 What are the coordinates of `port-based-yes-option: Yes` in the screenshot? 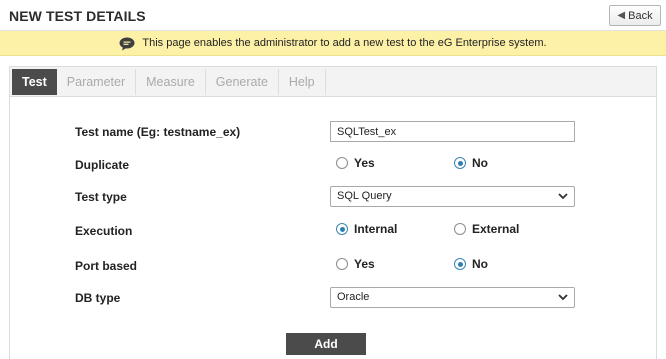 It's located at (355, 264).